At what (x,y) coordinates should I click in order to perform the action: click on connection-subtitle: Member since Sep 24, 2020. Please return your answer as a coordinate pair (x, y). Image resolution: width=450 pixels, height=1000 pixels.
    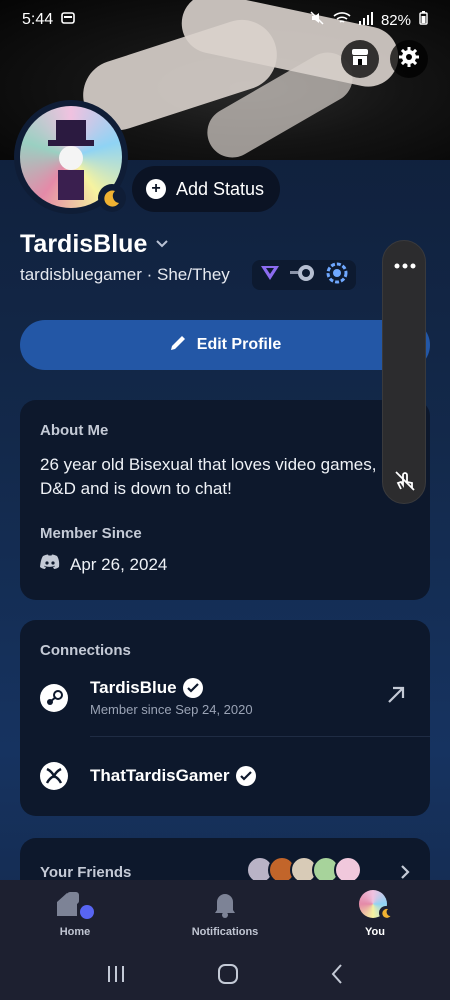
    Looking at the image, I should click on (171, 709).